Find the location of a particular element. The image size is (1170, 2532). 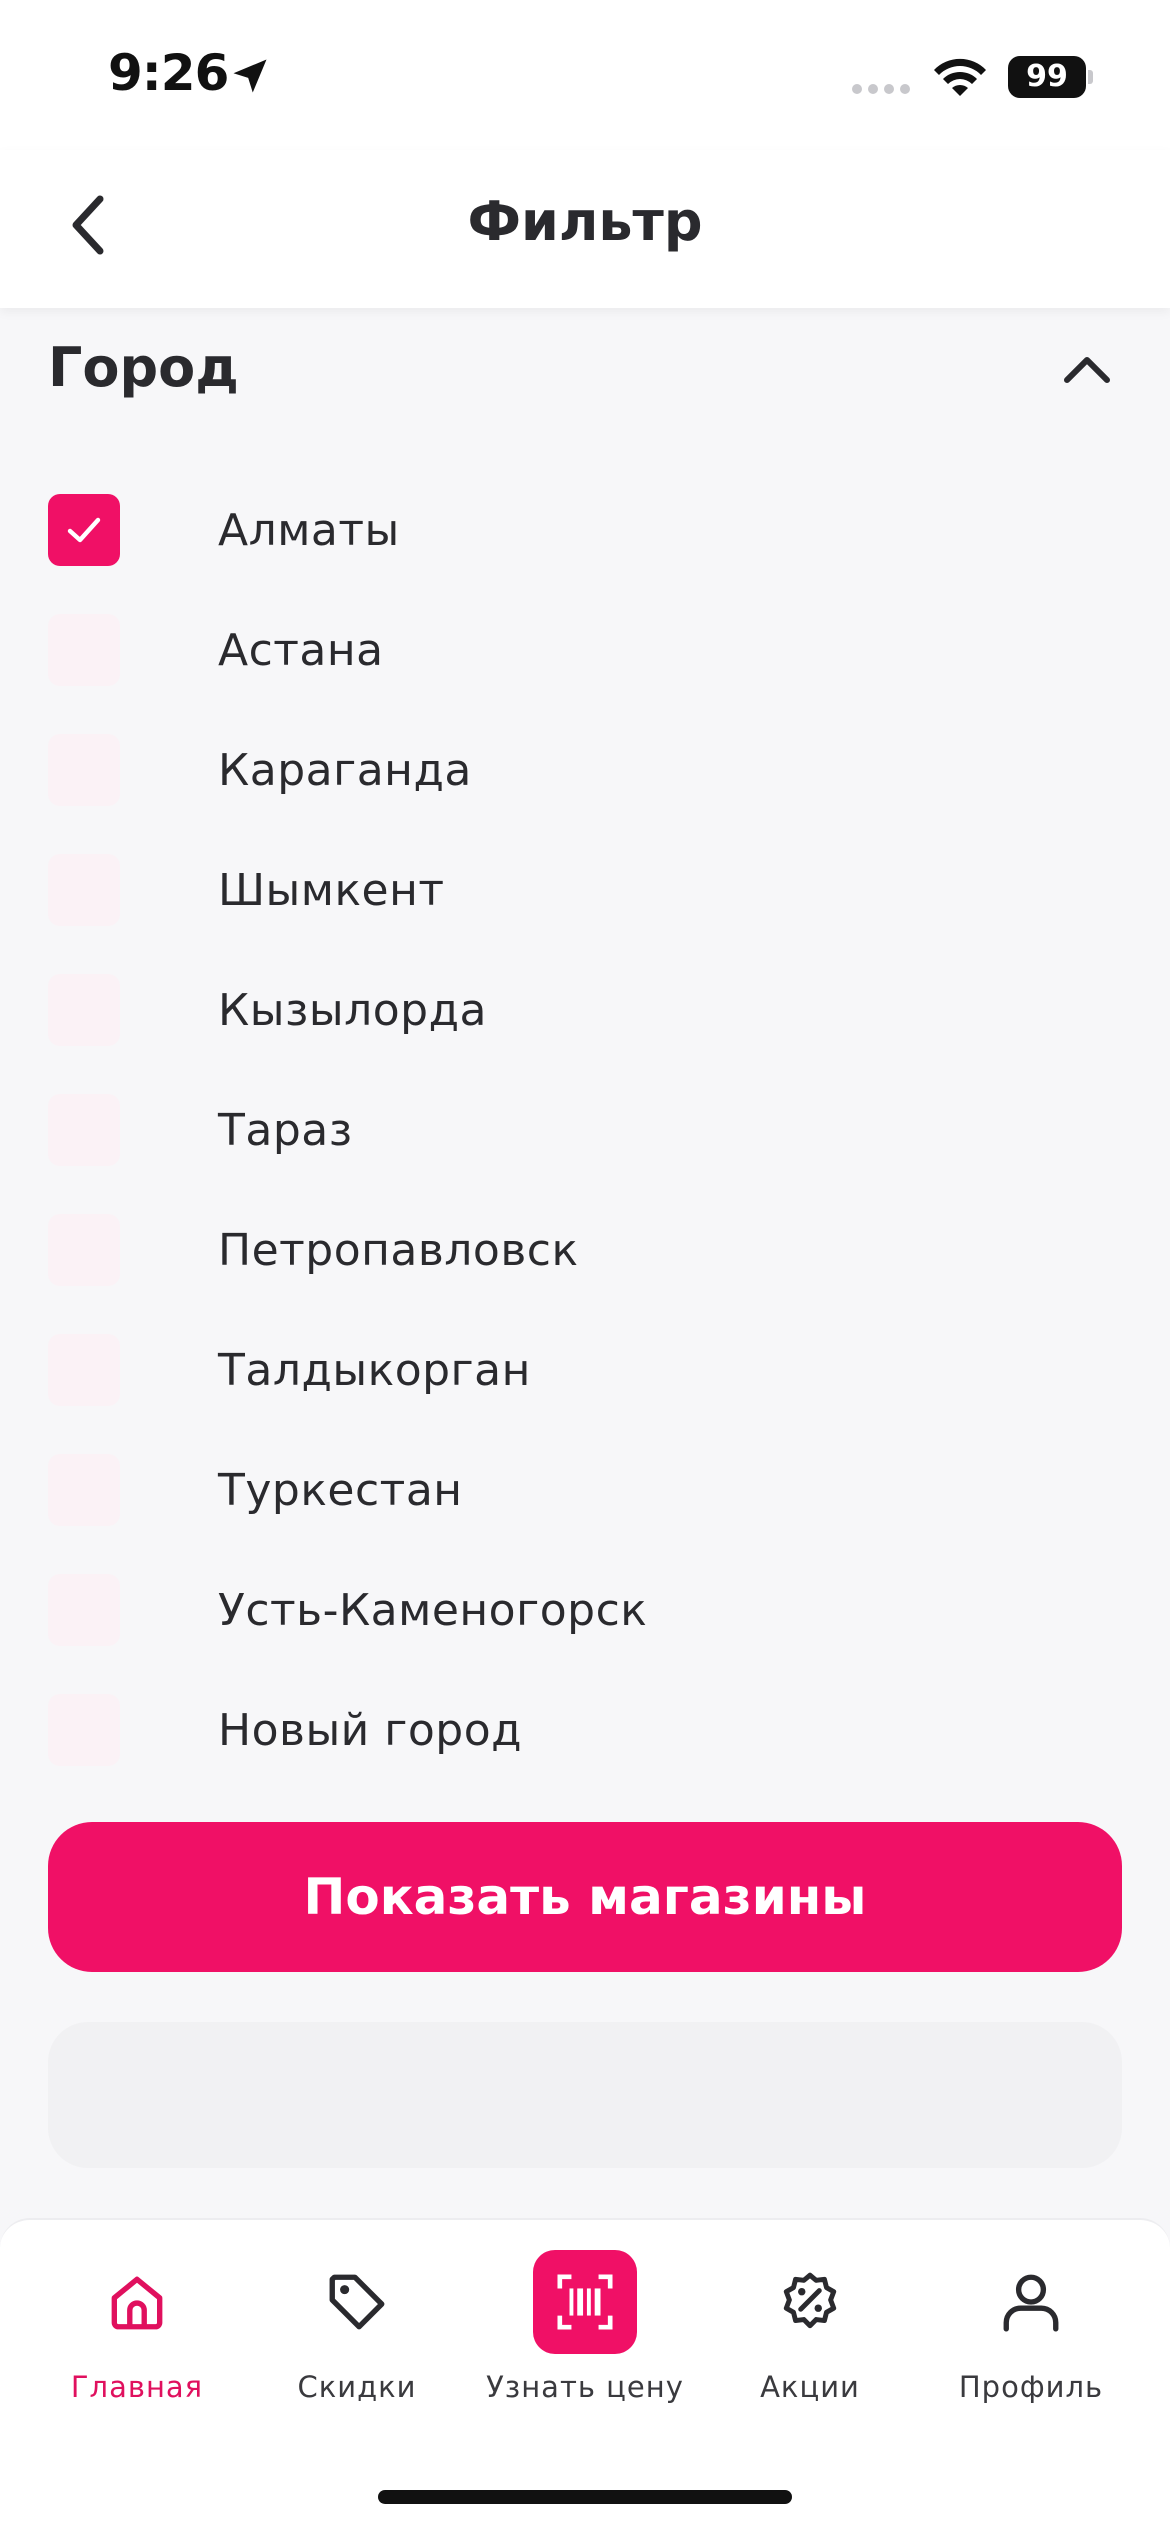

chevron-up-icon is located at coordinates (1087, 370).